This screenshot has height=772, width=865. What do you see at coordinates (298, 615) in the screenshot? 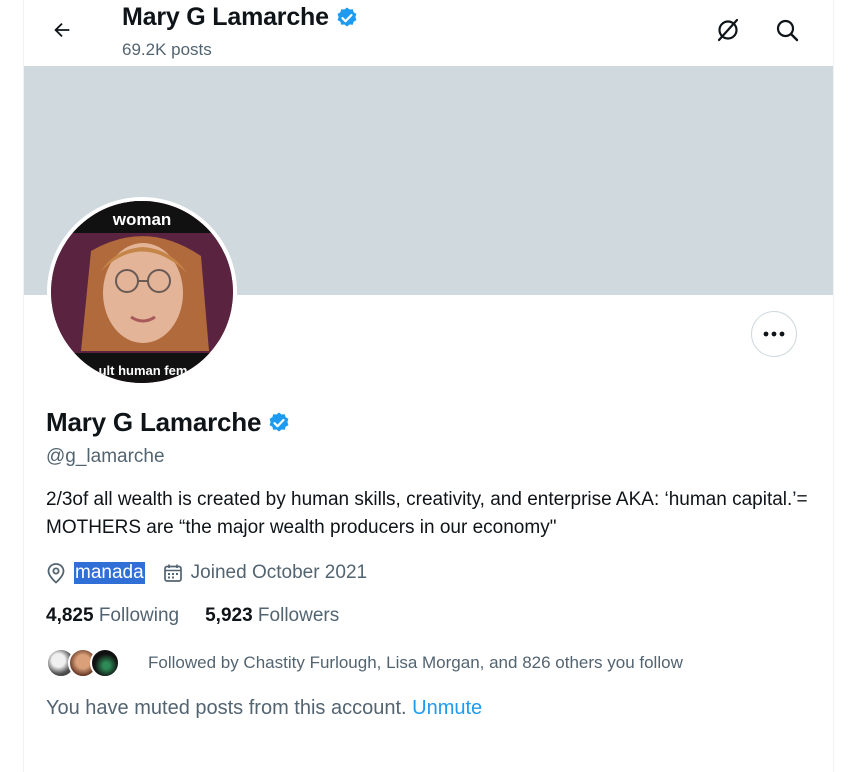
I see `followers-label: Followers` at bounding box center [298, 615].